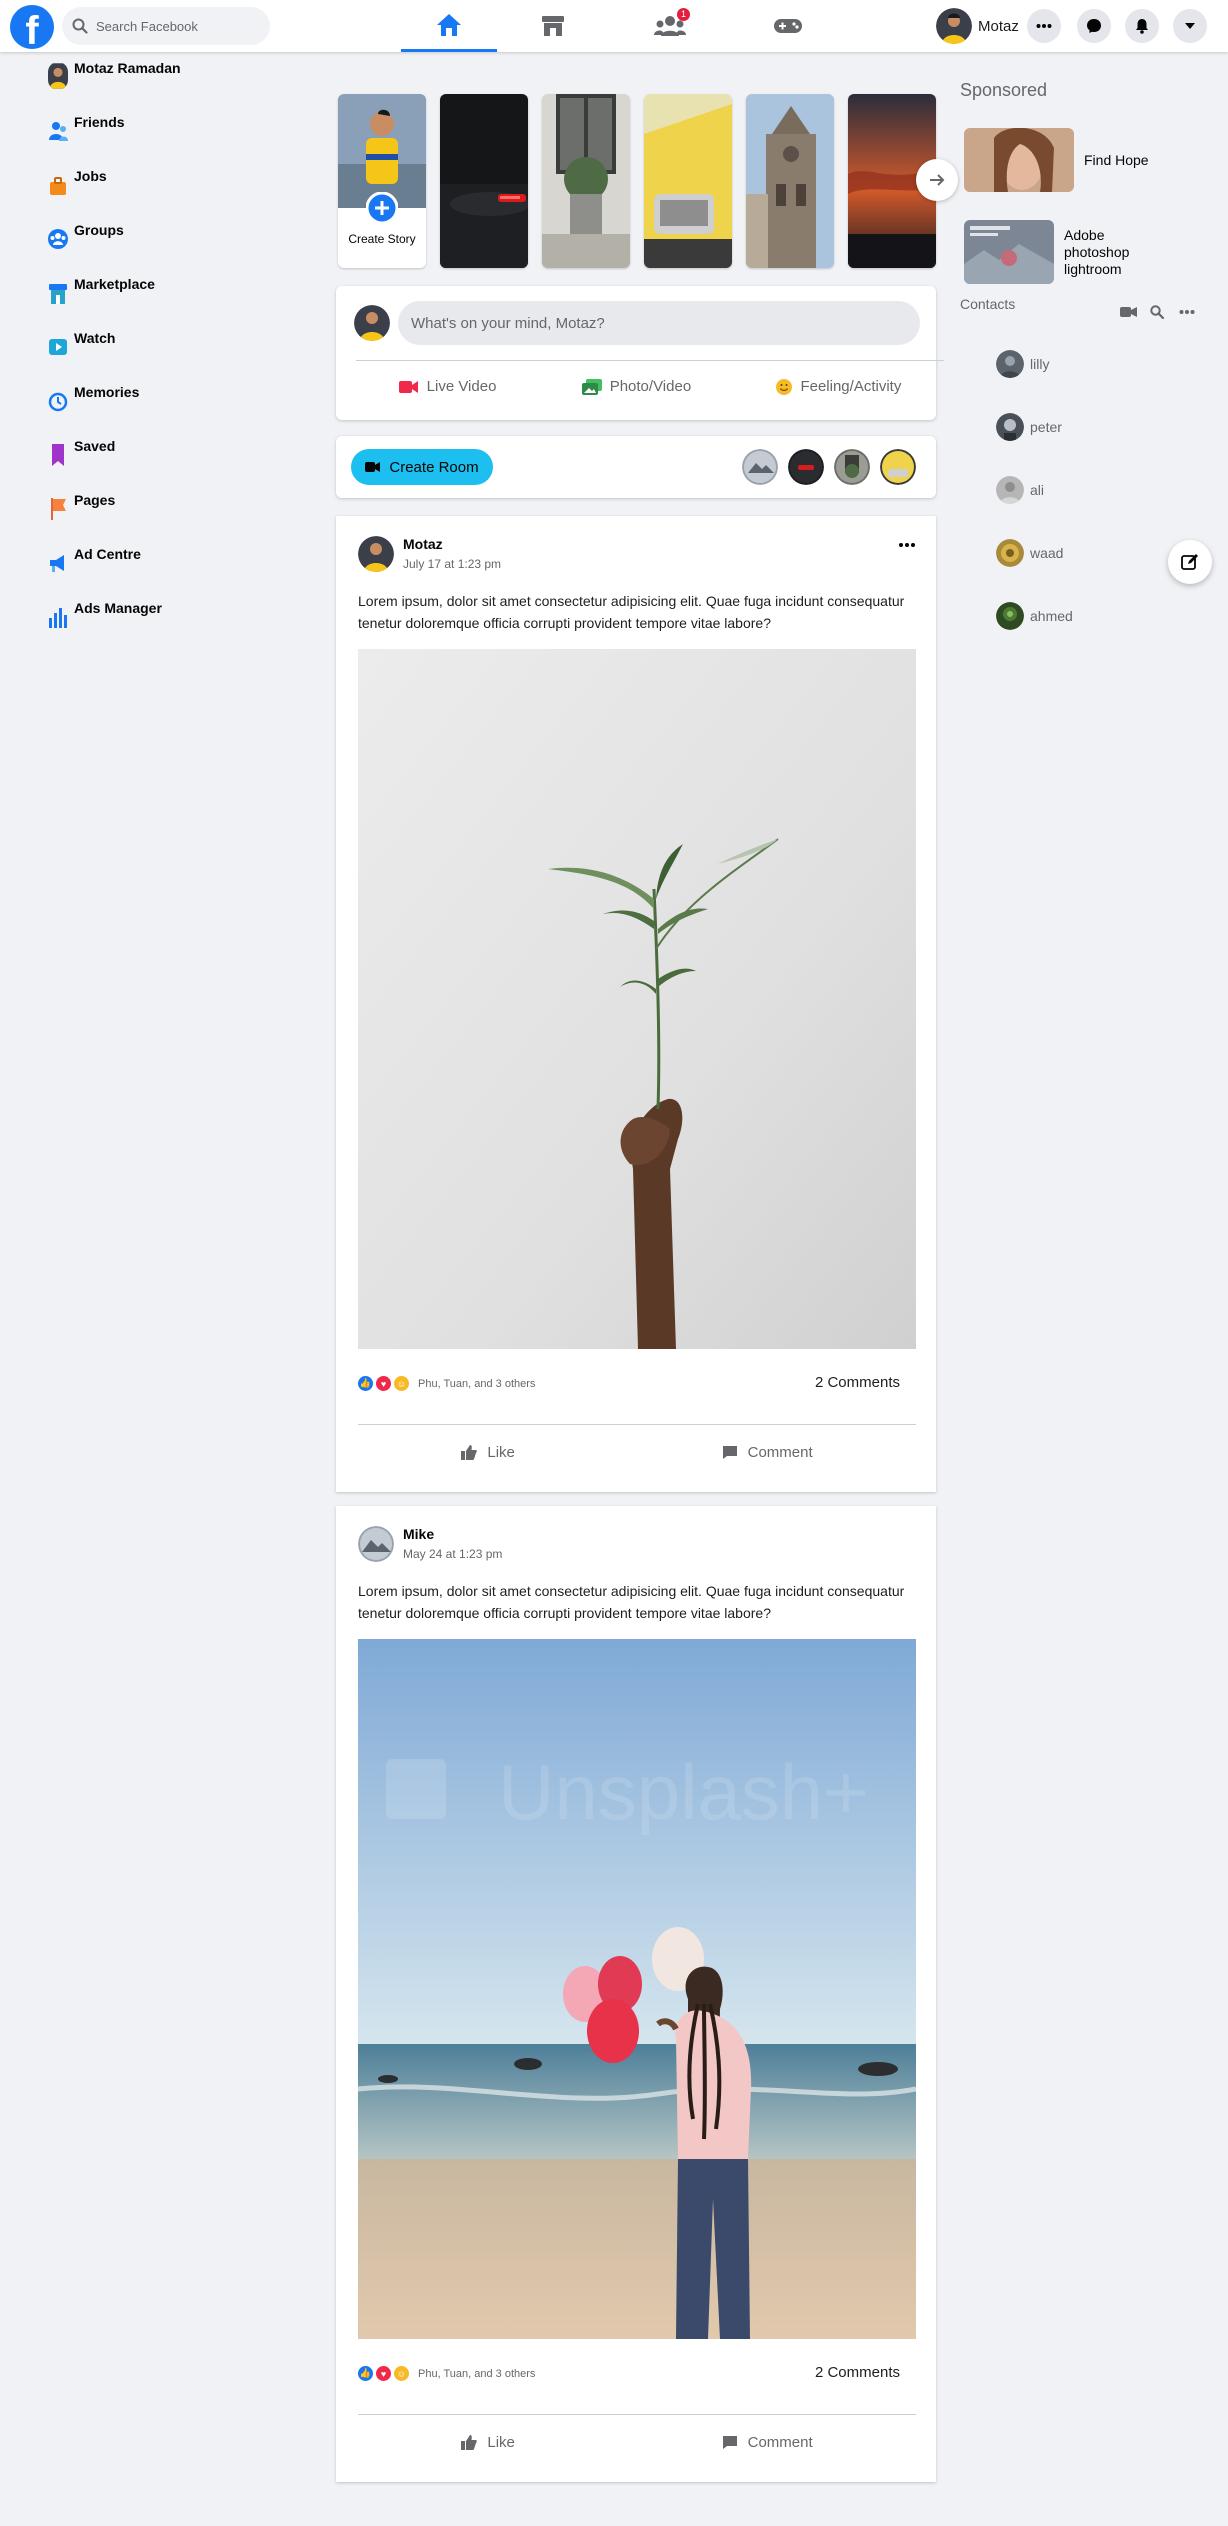 The image size is (1228, 2526). Describe the element at coordinates (637, 1442) in the screenshot. I see `post-actions: Like Comment` at that location.